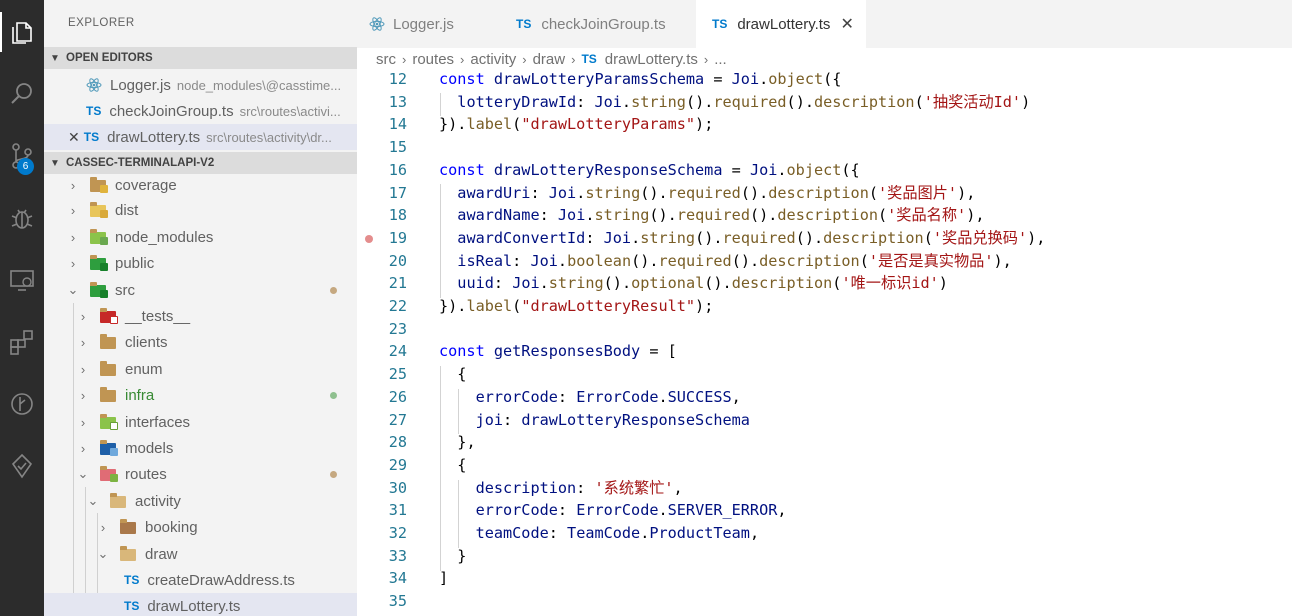  I want to click on files-icon, so click(22, 32).